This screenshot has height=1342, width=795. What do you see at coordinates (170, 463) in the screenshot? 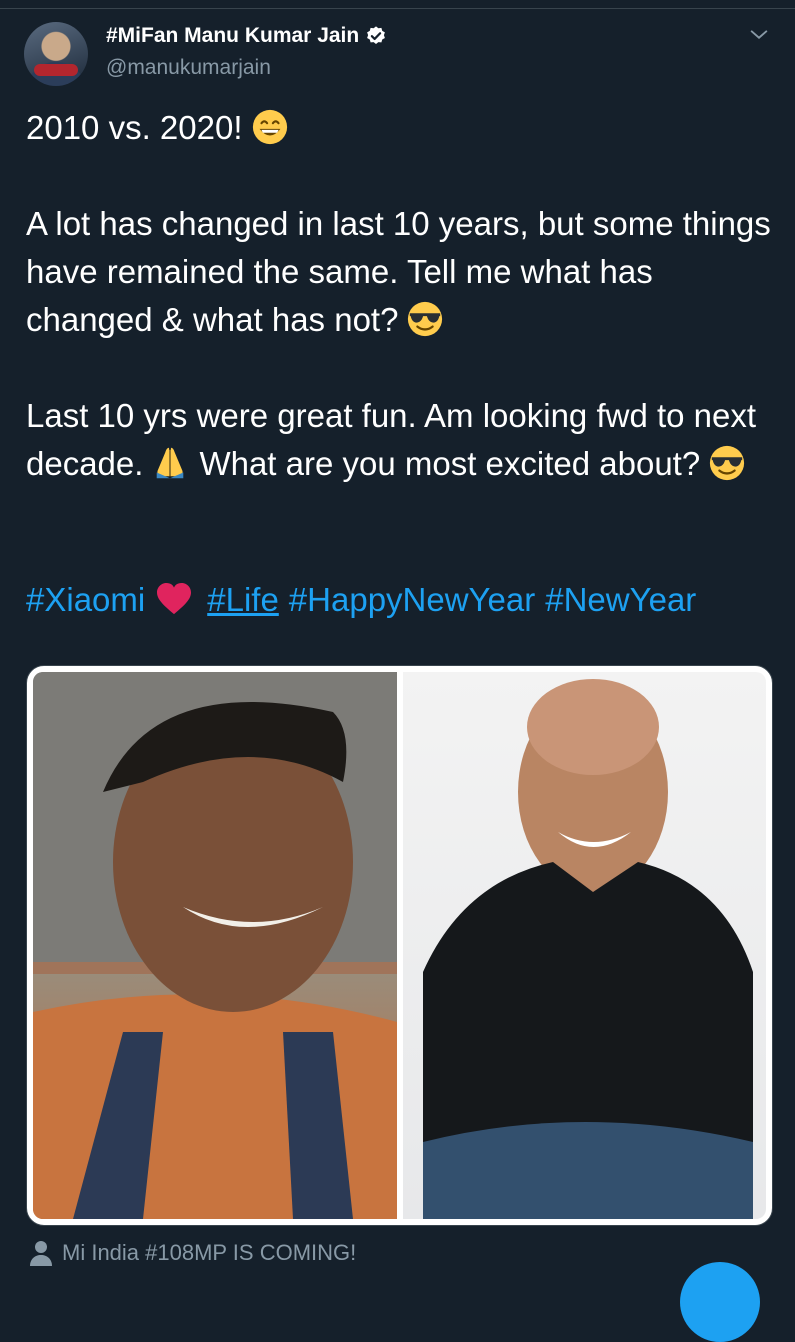
I see `folded-hands-icon` at bounding box center [170, 463].